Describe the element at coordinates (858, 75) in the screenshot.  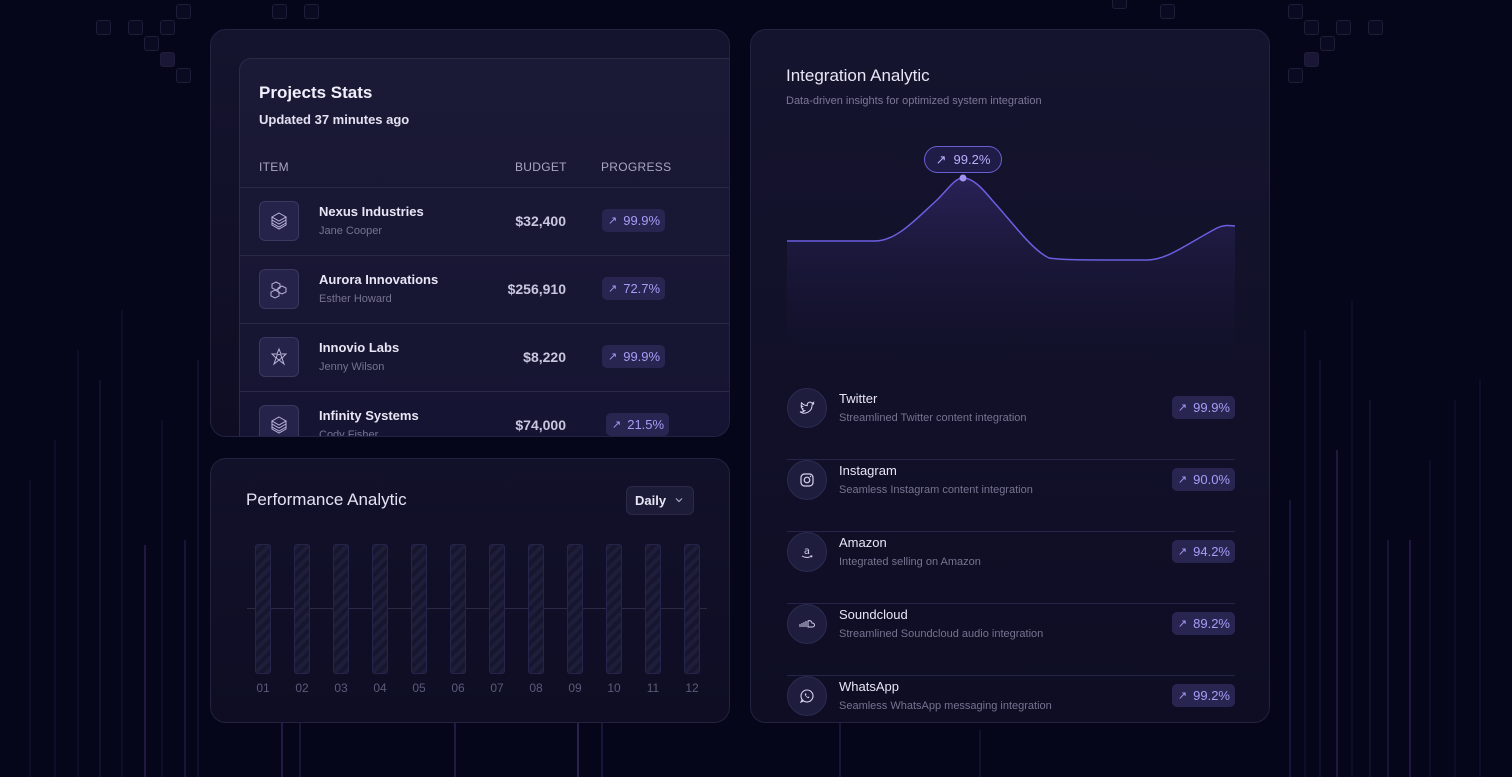
I see `integration-title: Integration Analytic` at that location.